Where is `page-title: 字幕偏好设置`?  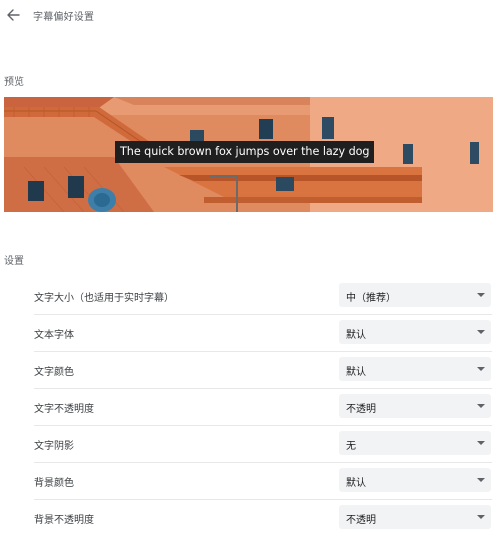 page-title: 字幕偏好设置 is located at coordinates (64, 17).